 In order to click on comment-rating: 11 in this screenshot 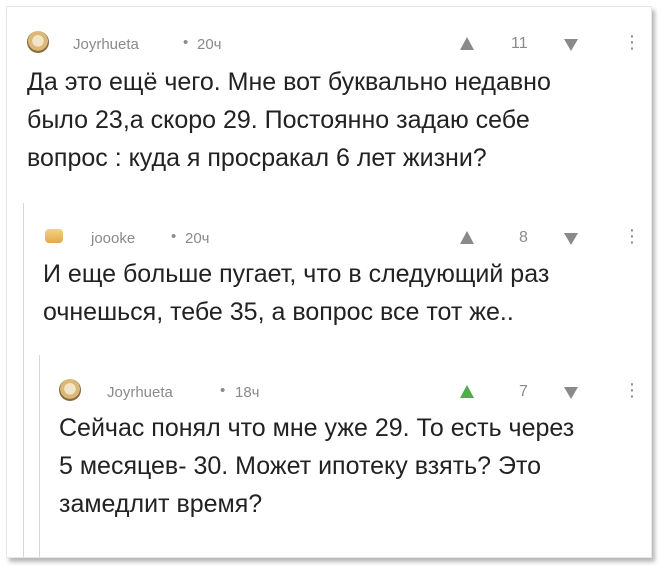, I will do `click(519, 43)`.